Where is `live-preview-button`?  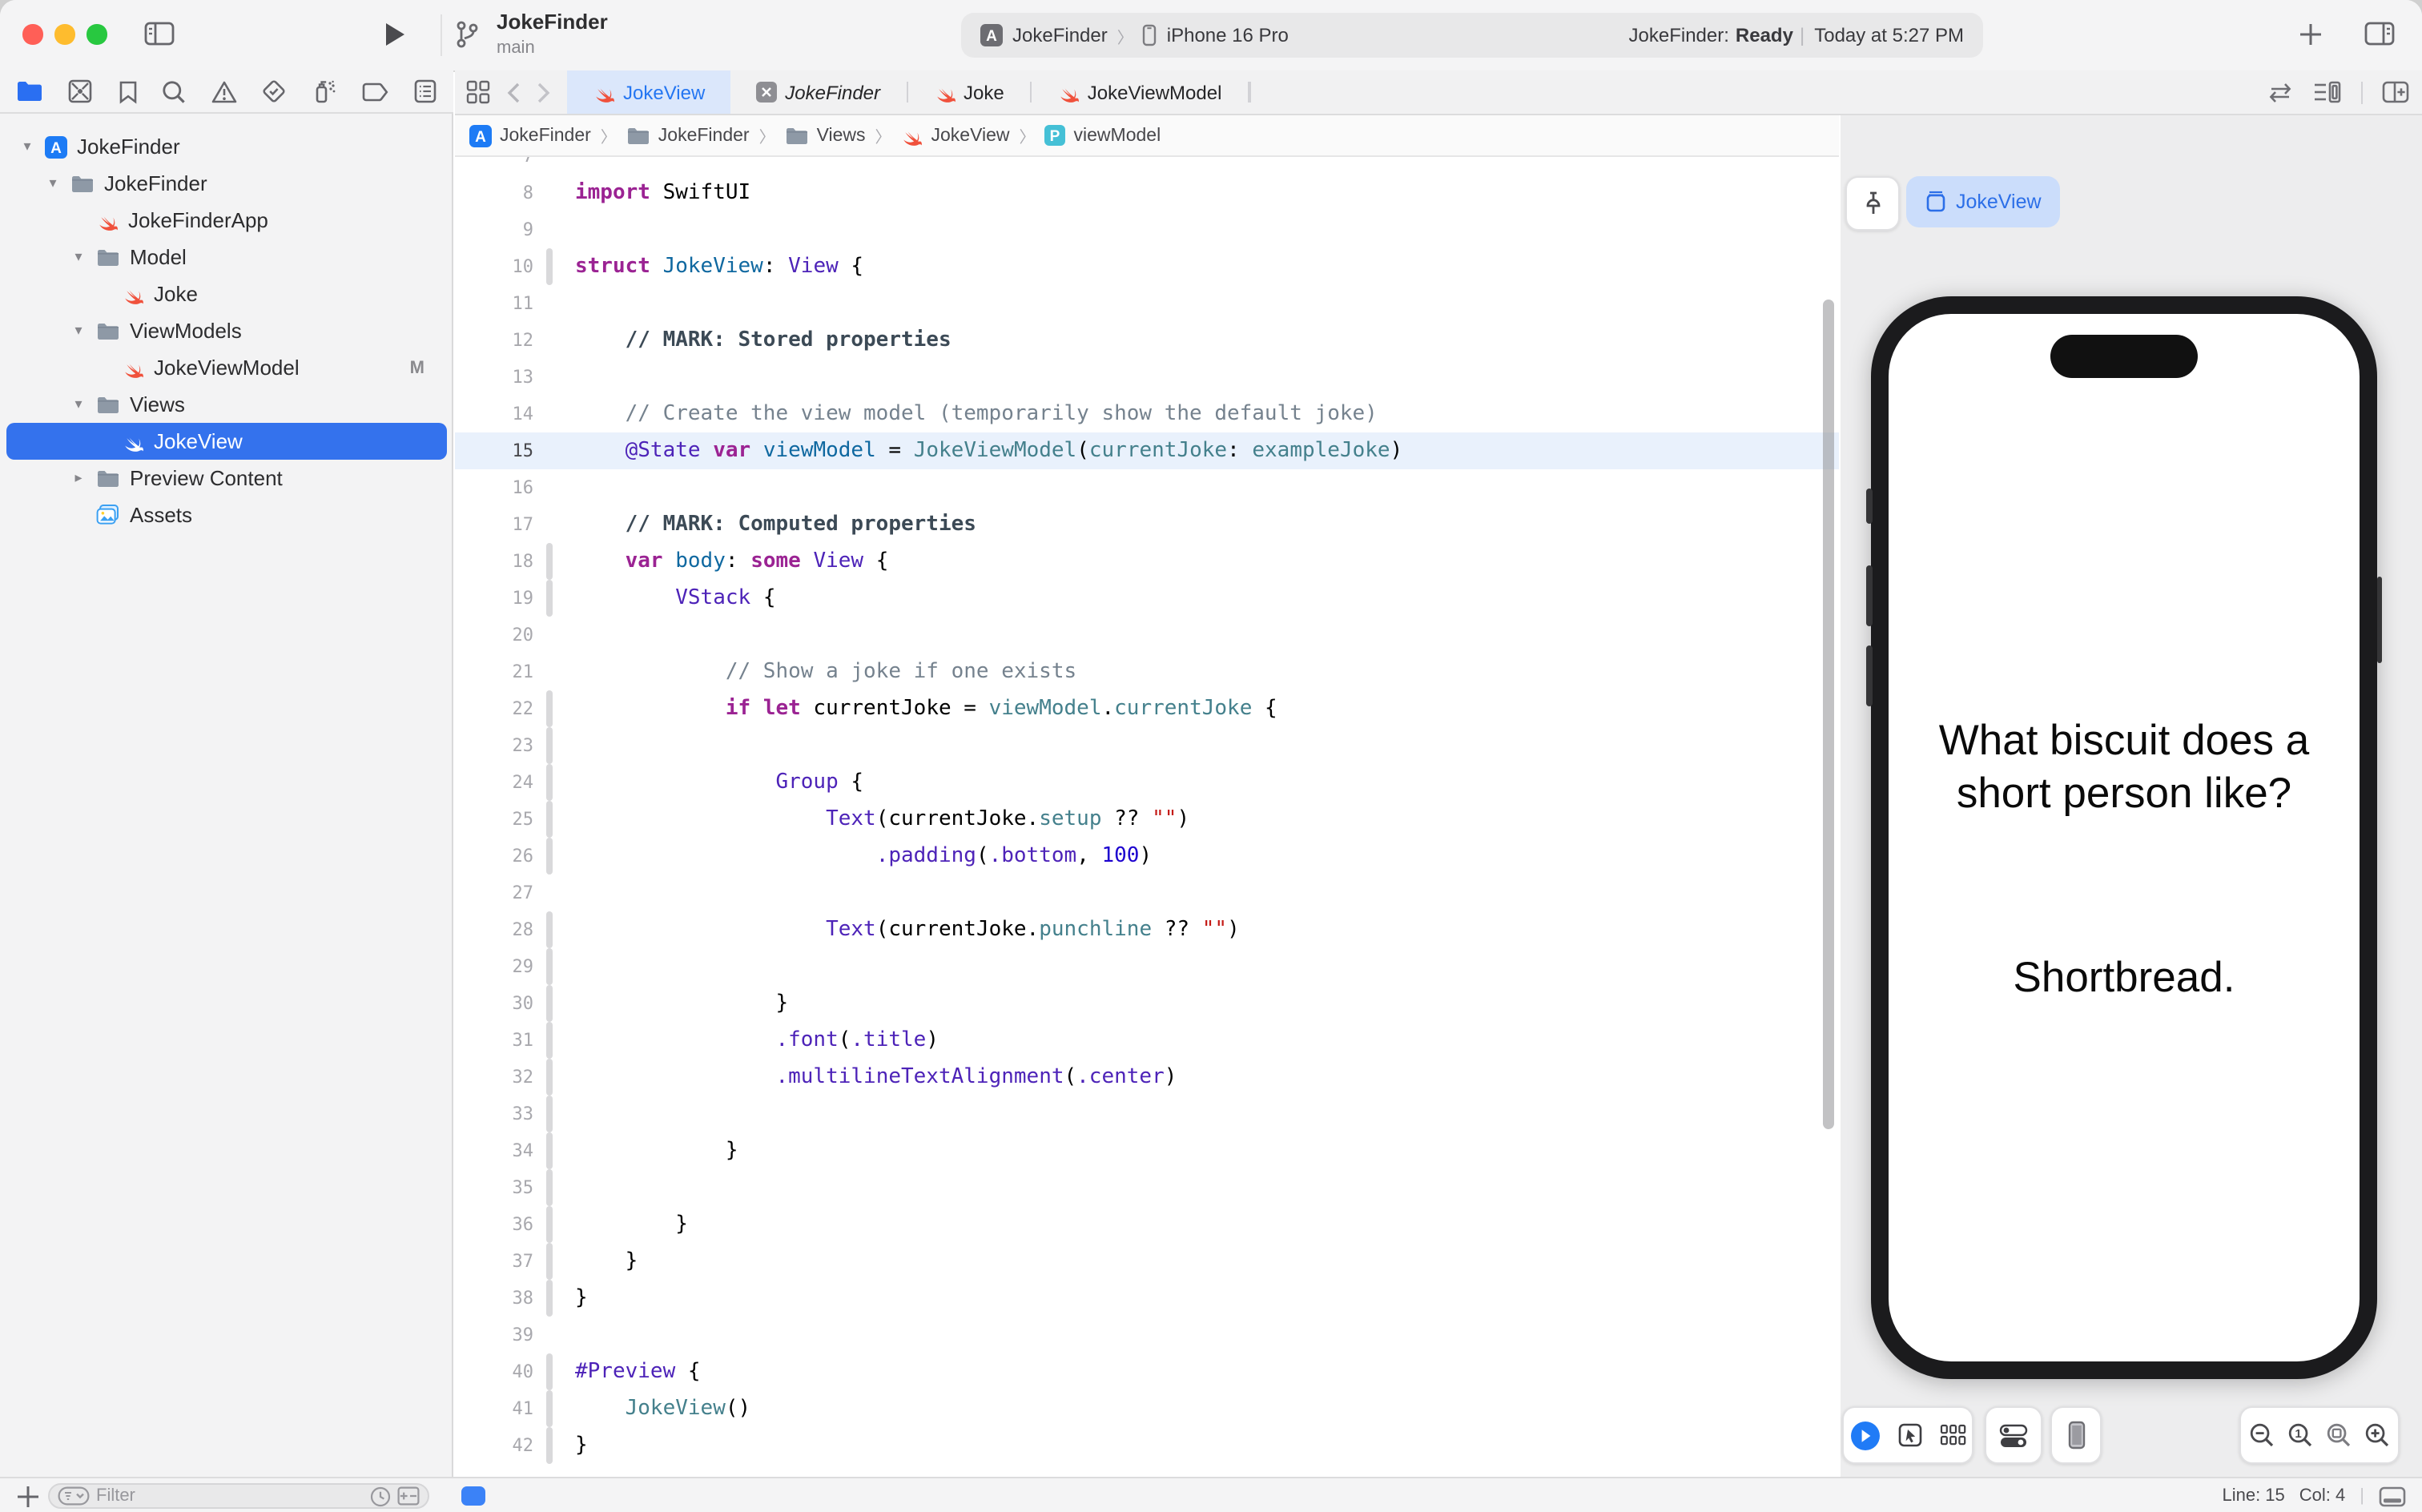
live-preview-button is located at coordinates (1865, 1435).